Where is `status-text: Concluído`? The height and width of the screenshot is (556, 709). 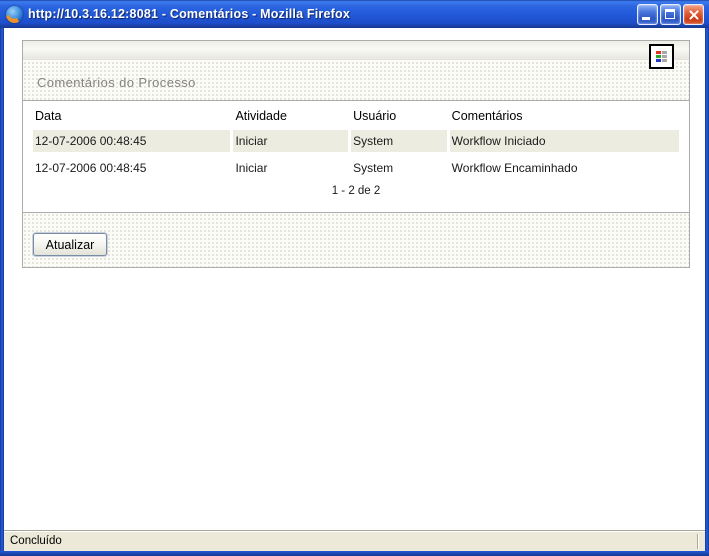
status-text: Concluído is located at coordinates (36, 541).